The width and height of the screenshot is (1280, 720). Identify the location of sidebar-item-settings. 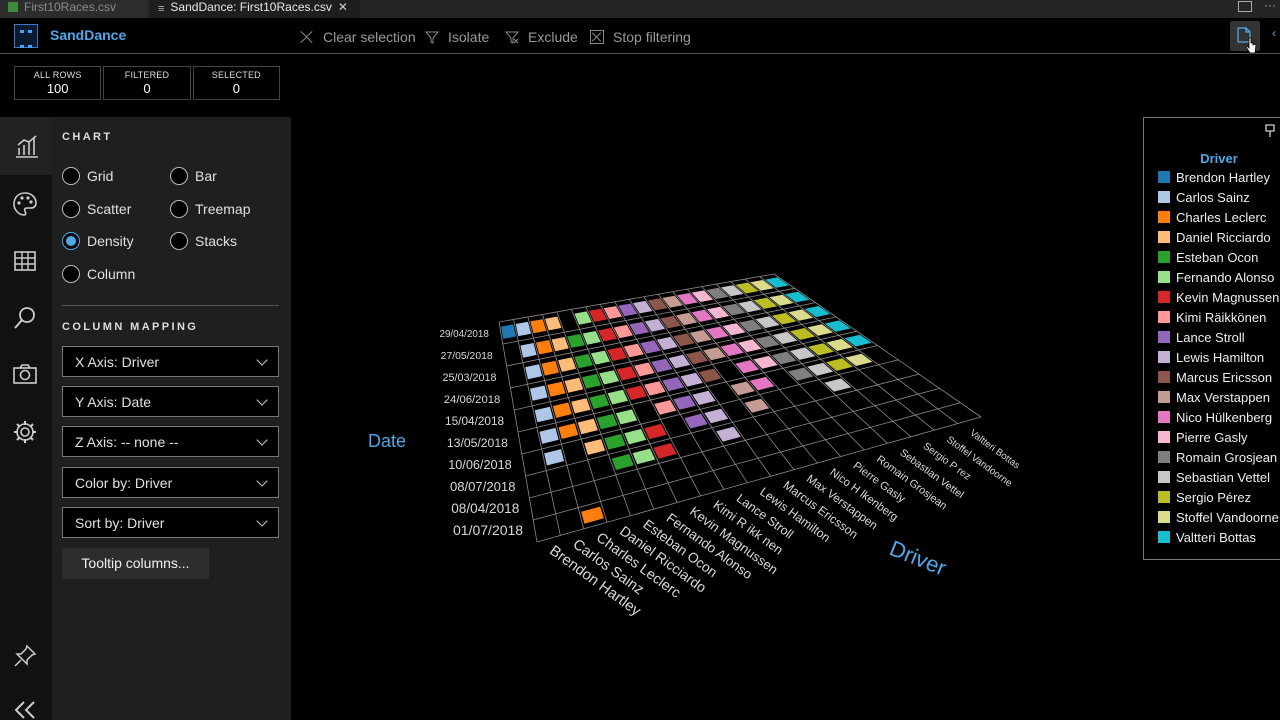
(26, 433).